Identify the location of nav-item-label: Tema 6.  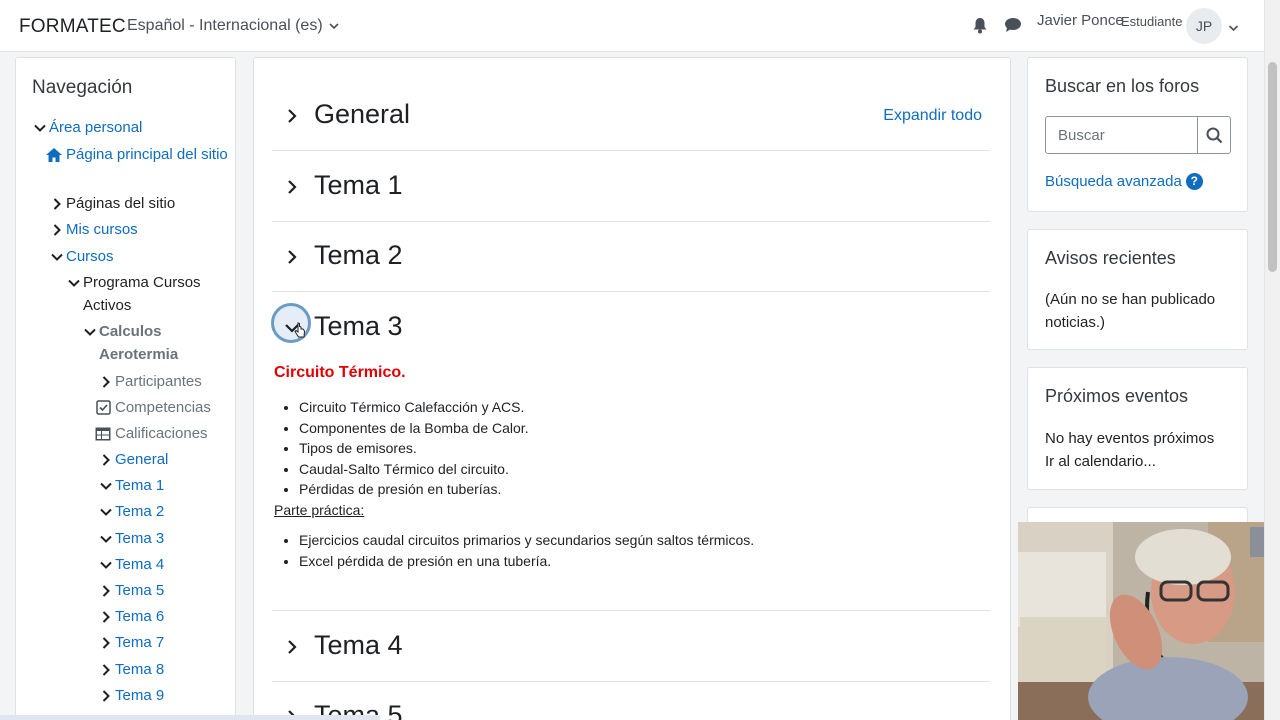
(140, 616).